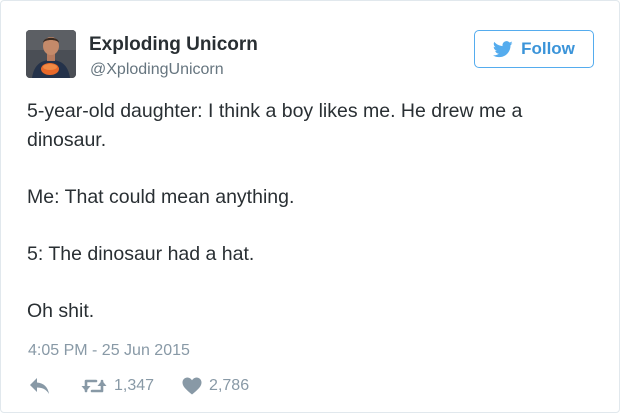 The width and height of the screenshot is (620, 413). What do you see at coordinates (503, 48) in the screenshot?
I see `twitter-bird-icon` at bounding box center [503, 48].